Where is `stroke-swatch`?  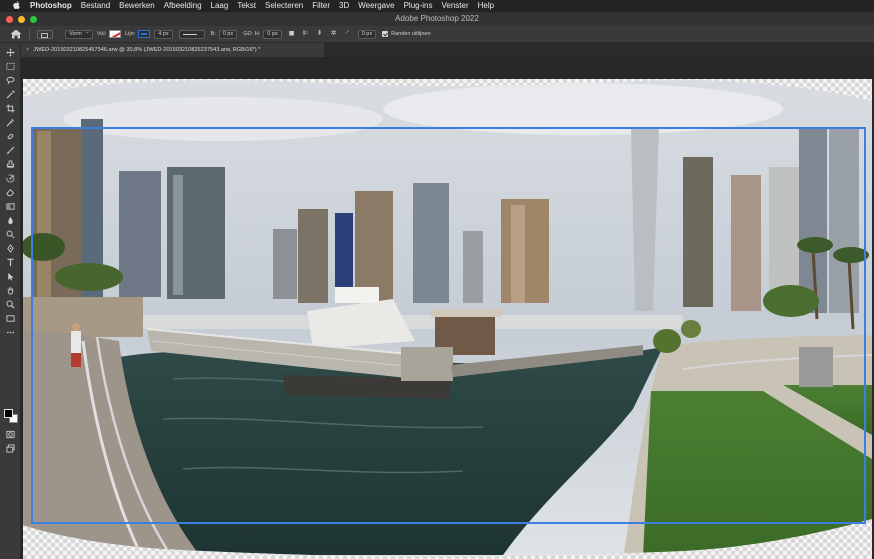 stroke-swatch is located at coordinates (144, 34).